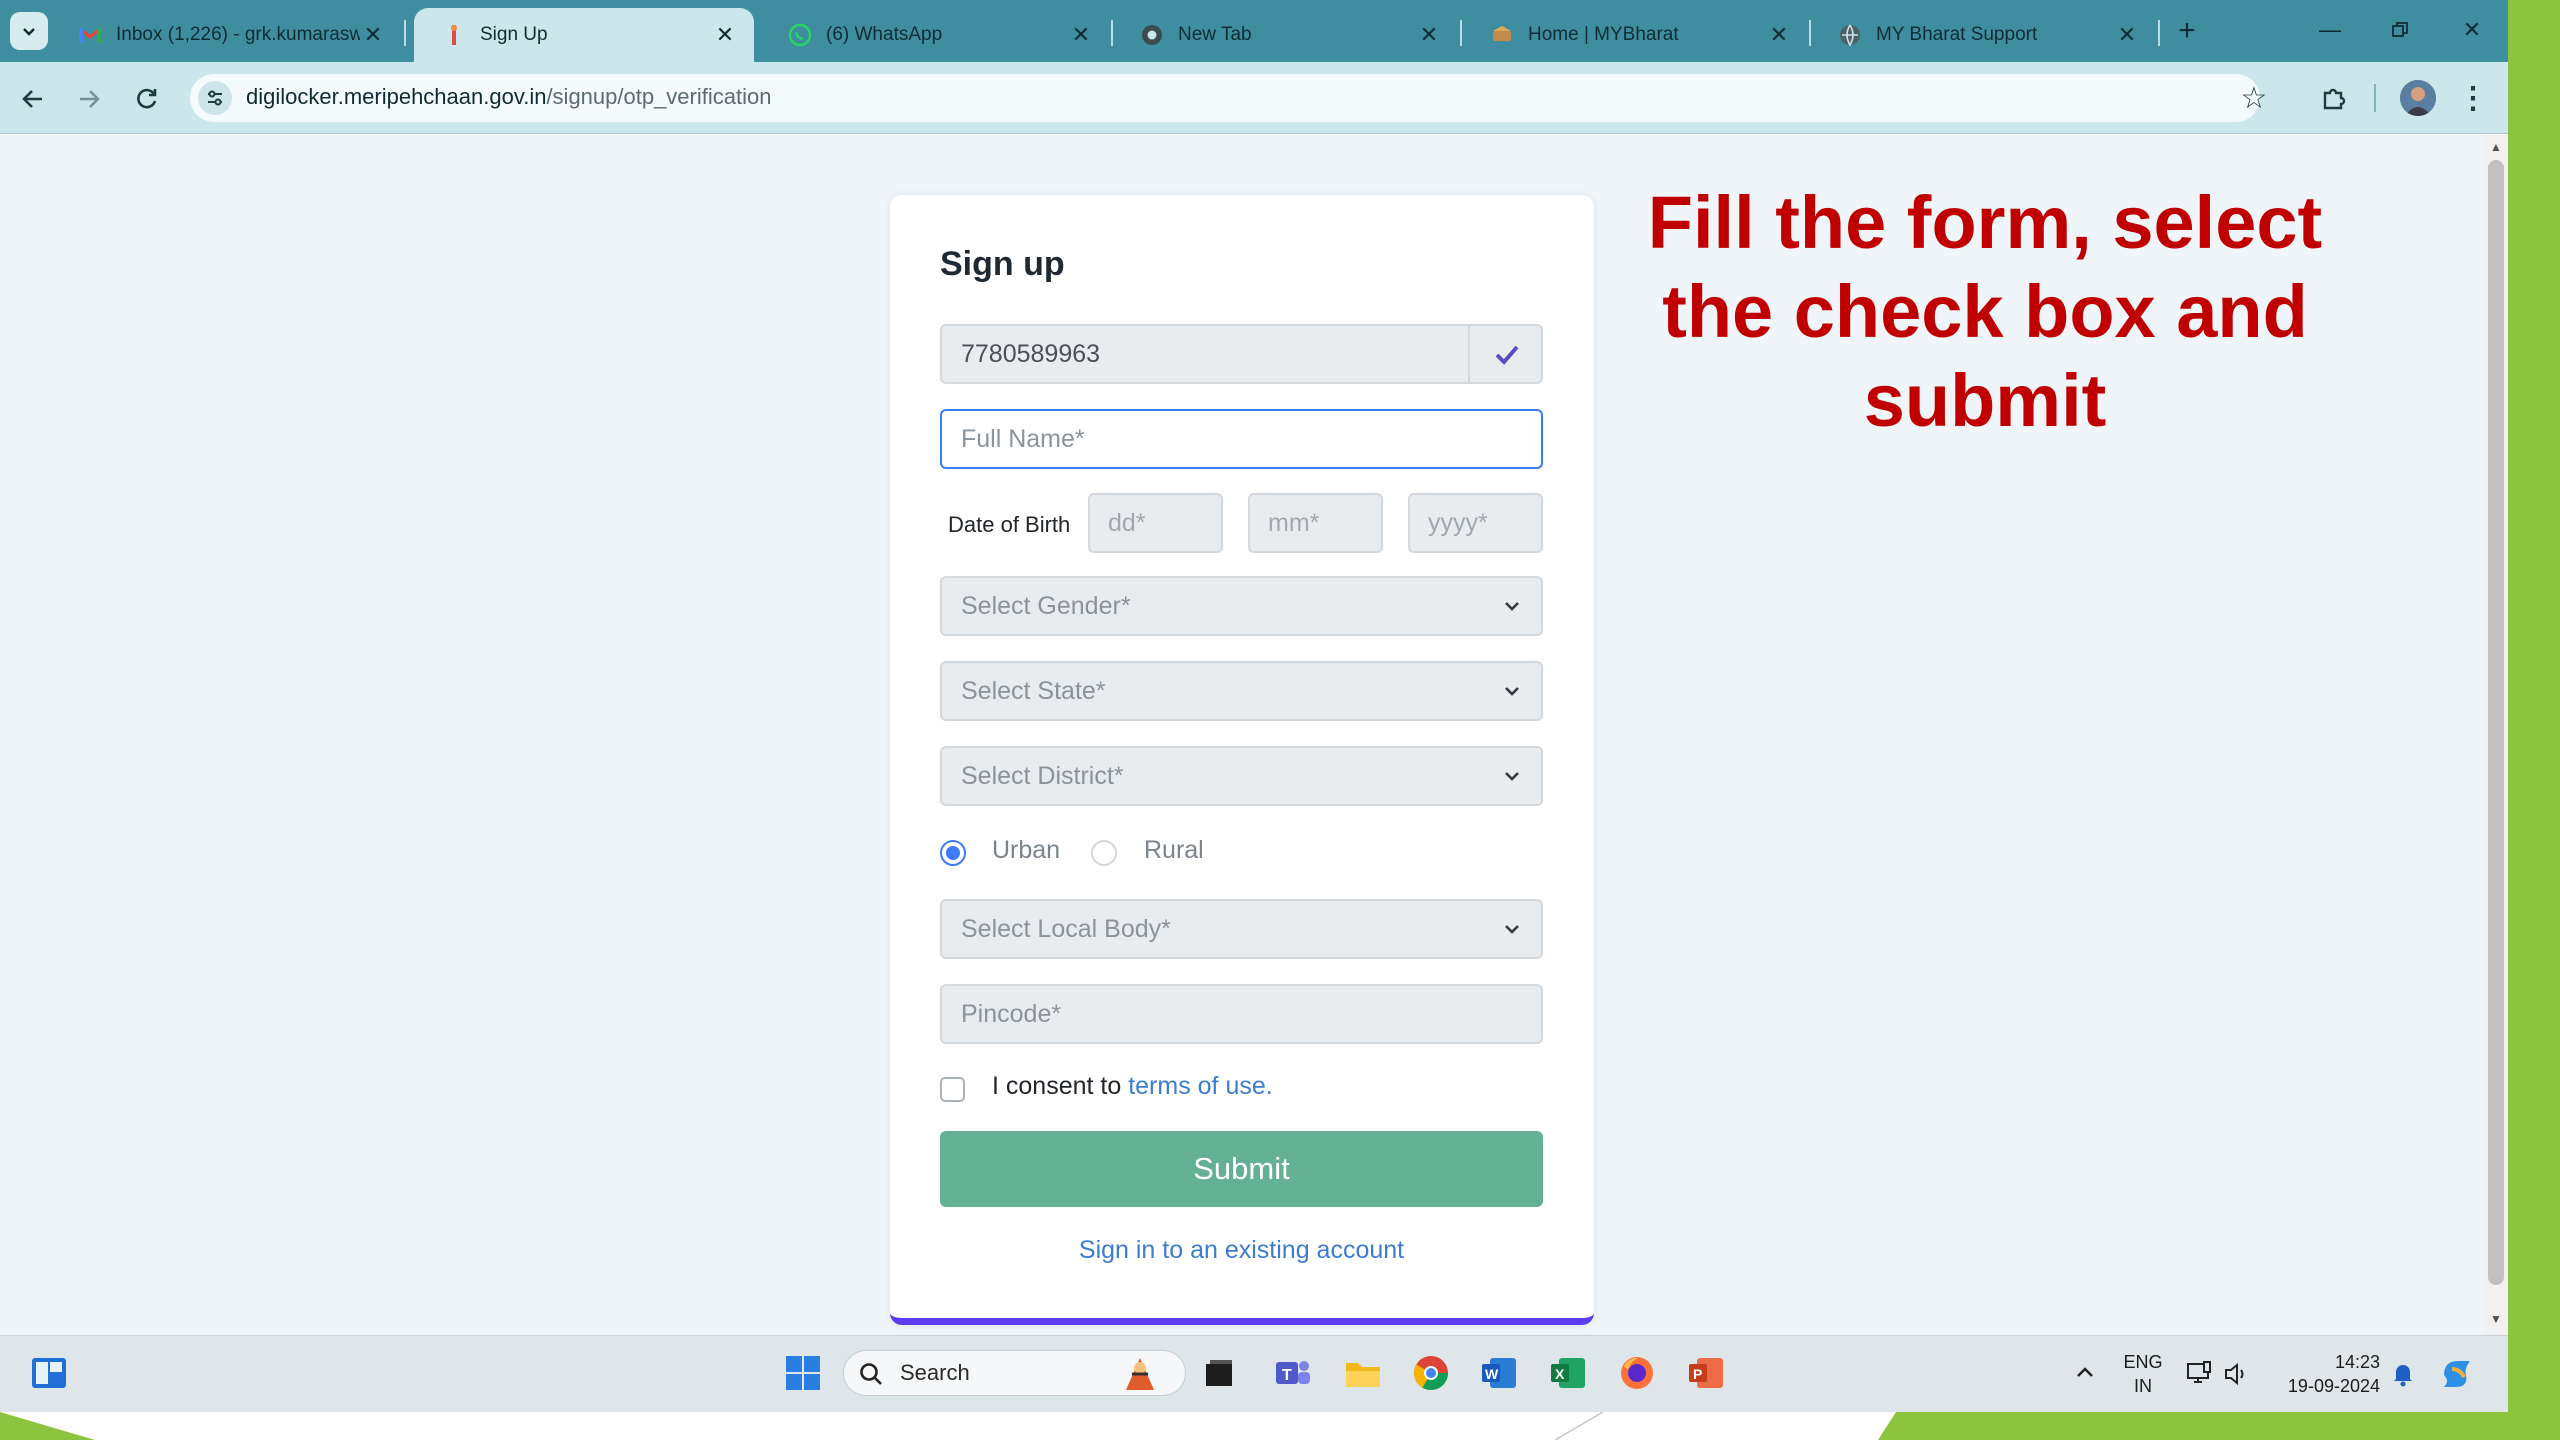 The image size is (2560, 1440). I want to click on consent-prefix: I consent to, so click(1057, 1086).